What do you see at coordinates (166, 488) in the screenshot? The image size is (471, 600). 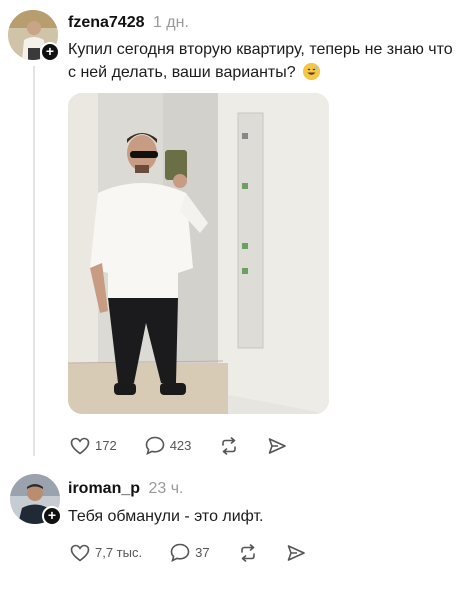 I see `reply-timestamp: 23 ч.` at bounding box center [166, 488].